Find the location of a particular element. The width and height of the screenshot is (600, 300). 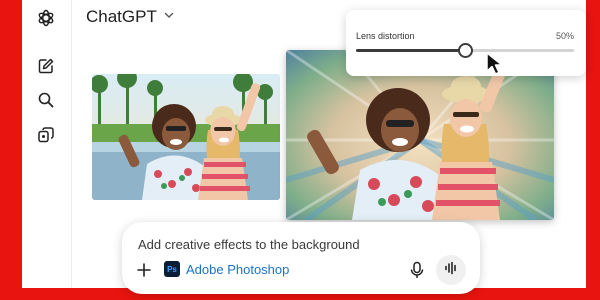

library-icon is located at coordinates (46, 135).